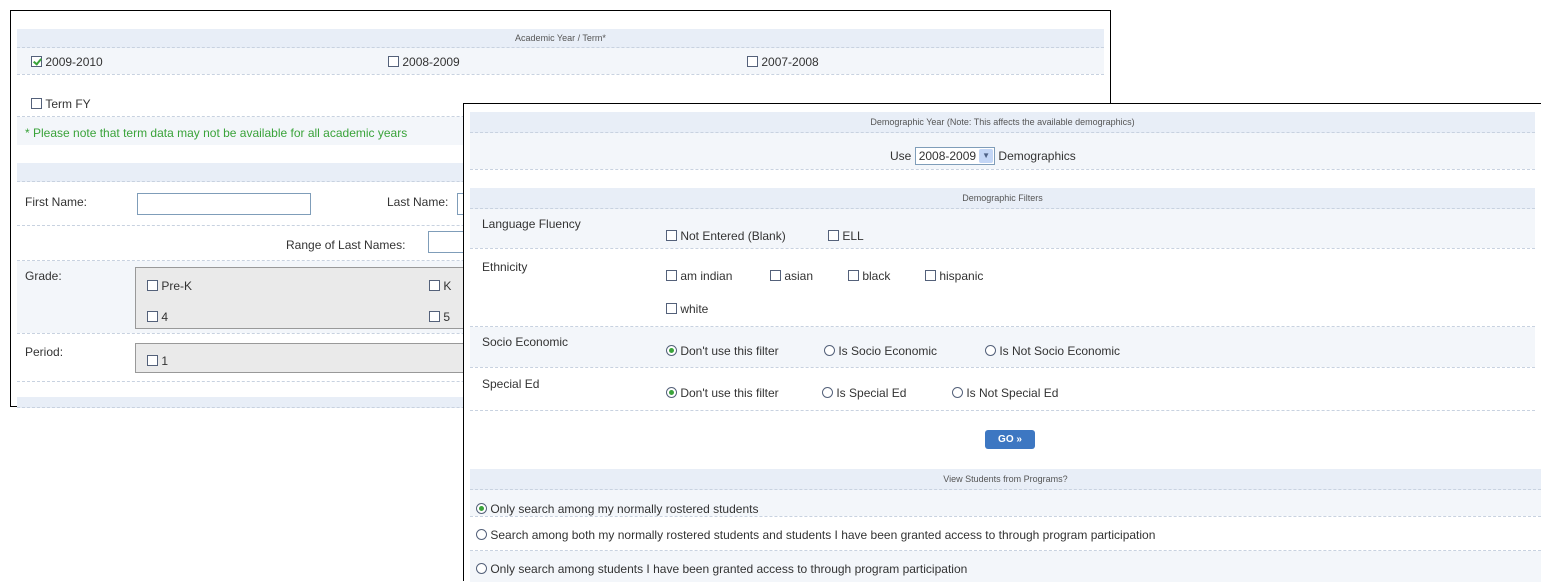 The width and height of the screenshot is (1541, 582). Describe the element at coordinates (56, 202) in the screenshot. I see `first-name-label: First Name:` at that location.